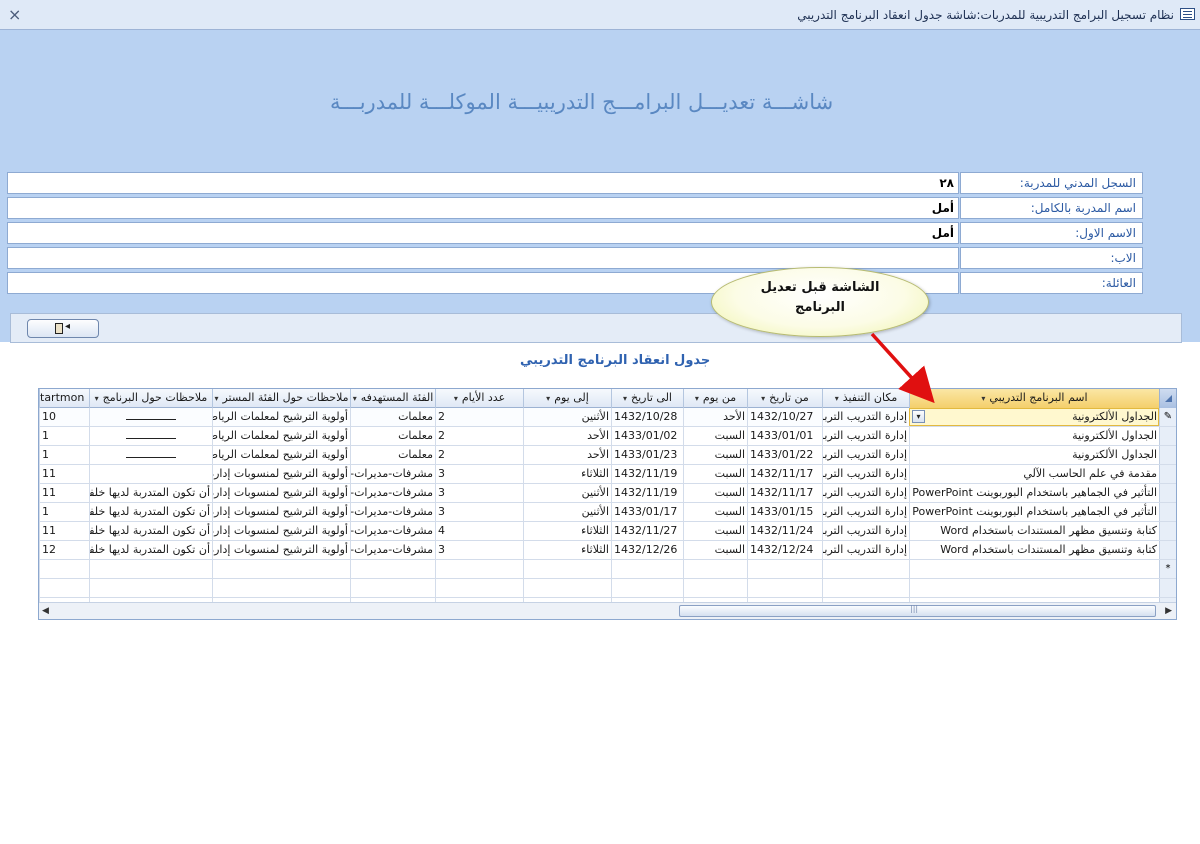 This screenshot has width=1200, height=844. I want to click on column-header-target-group: الفئة المستهدفه▾, so click(392, 398).